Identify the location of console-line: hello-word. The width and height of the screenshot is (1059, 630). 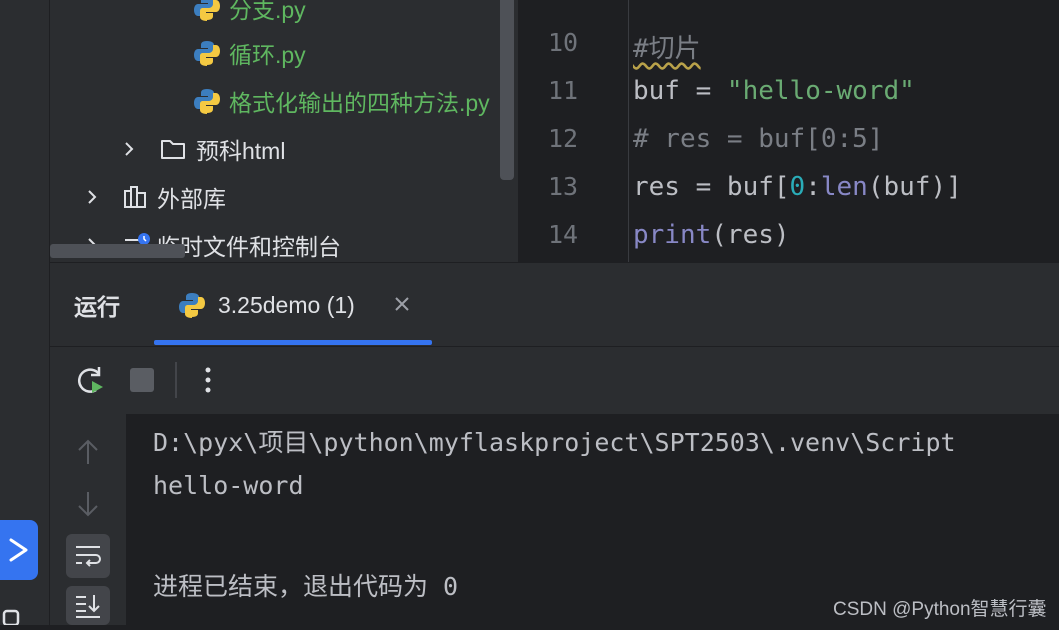
(228, 485).